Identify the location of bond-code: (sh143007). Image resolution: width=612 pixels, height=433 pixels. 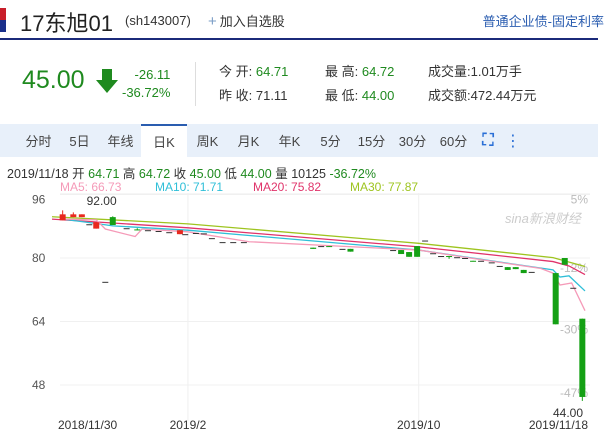
(158, 20).